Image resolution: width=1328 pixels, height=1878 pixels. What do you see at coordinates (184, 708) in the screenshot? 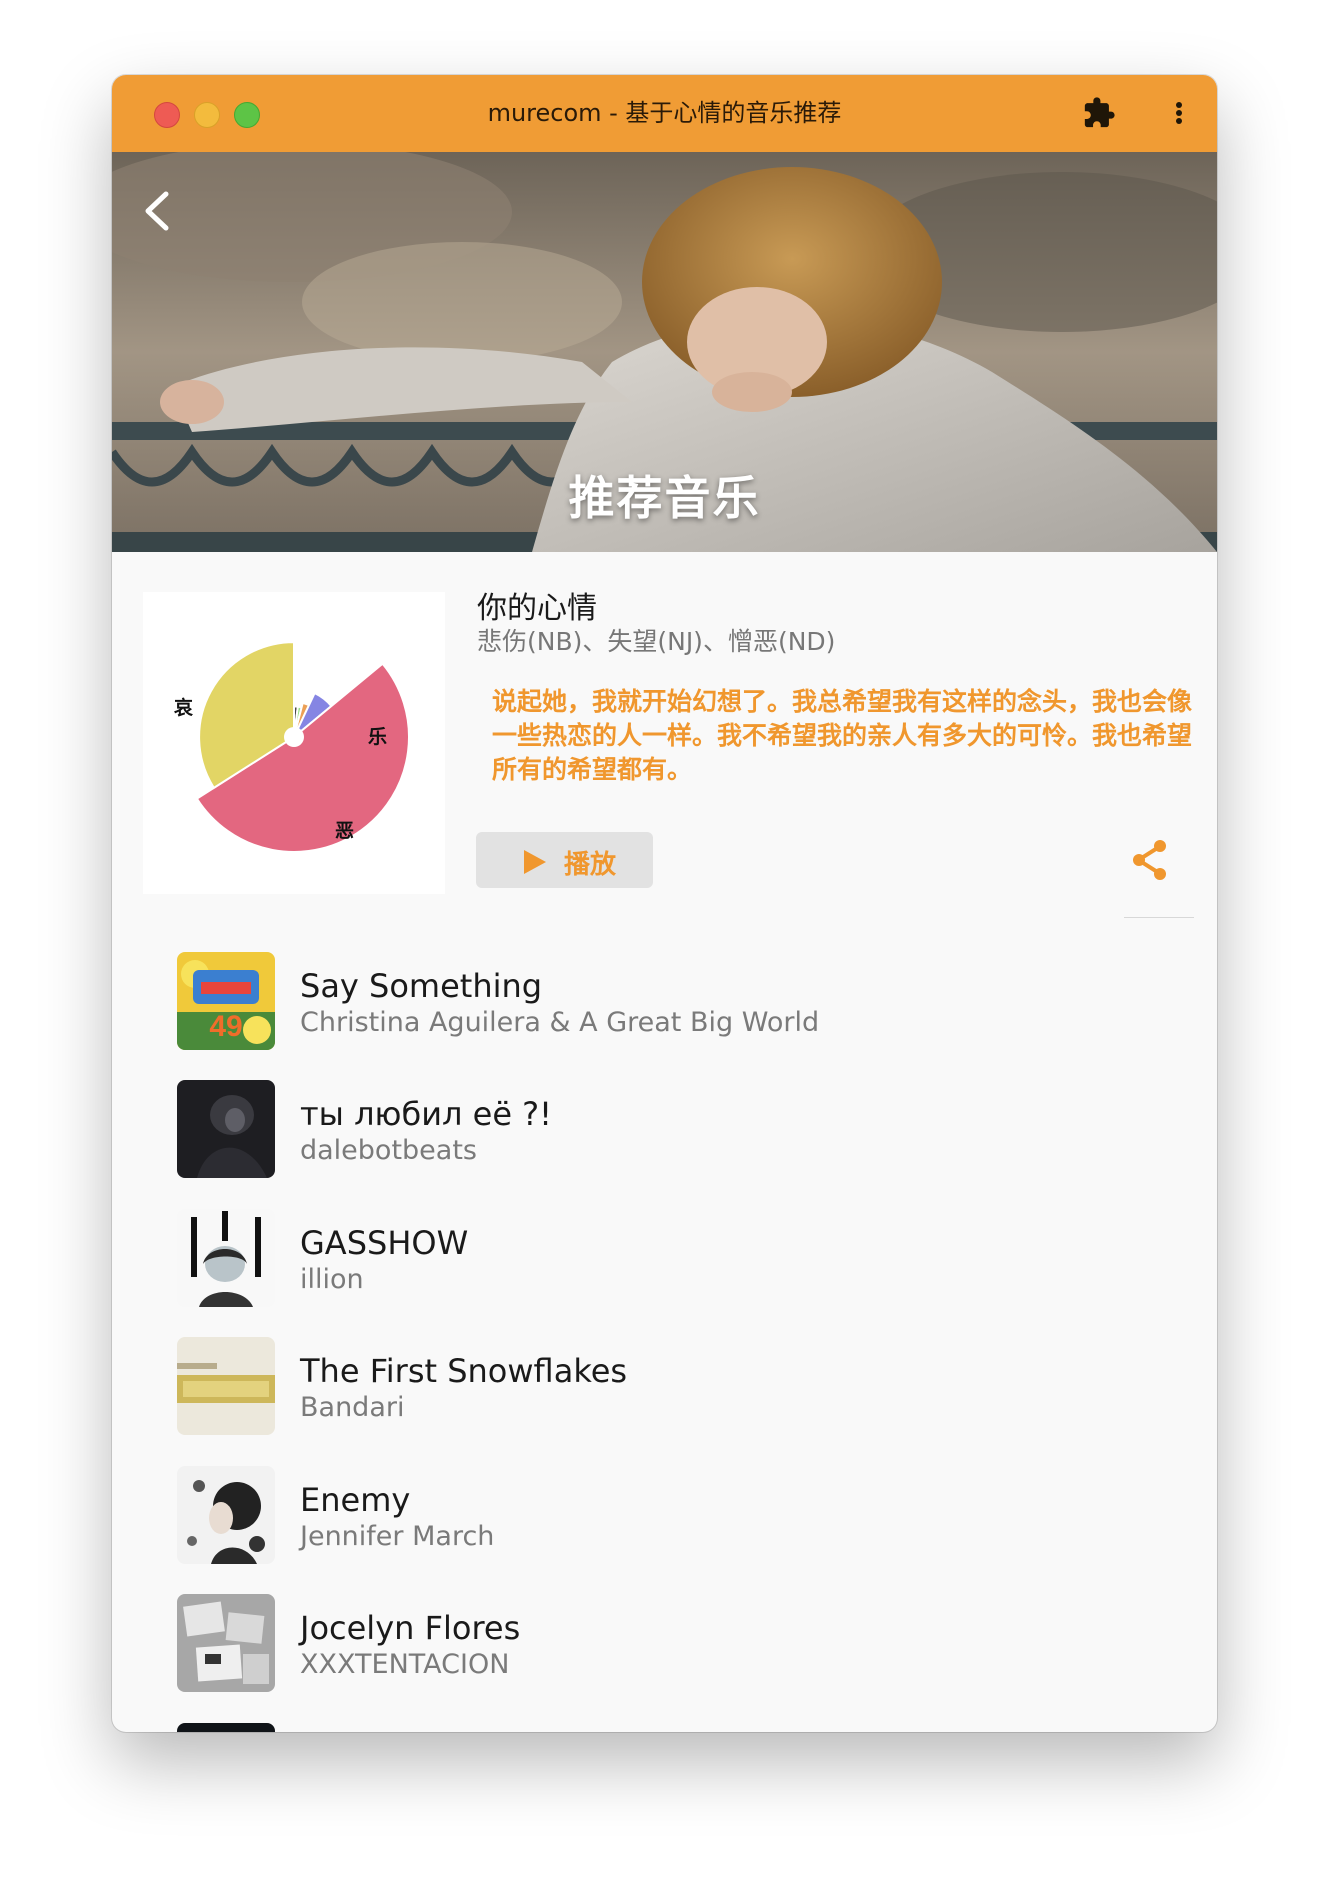
I see `pie-label-sorrow: 哀` at bounding box center [184, 708].